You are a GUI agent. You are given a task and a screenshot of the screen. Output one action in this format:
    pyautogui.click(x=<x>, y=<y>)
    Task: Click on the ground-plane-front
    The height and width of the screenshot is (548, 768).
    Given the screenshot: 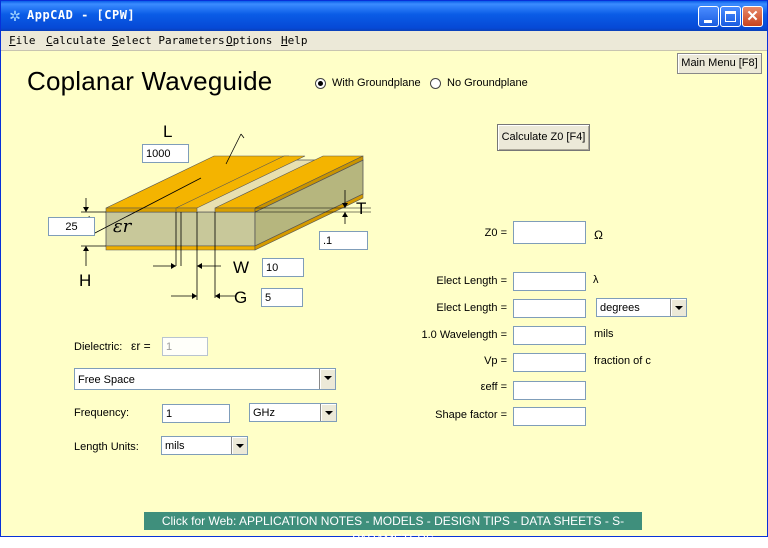 What is the action you would take?
    pyautogui.click(x=180, y=248)
    